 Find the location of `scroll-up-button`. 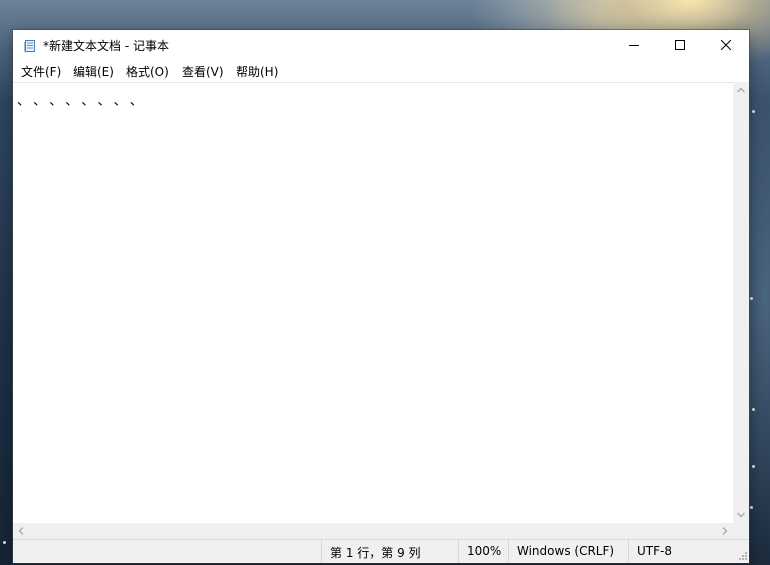

scroll-up-button is located at coordinates (741, 90).